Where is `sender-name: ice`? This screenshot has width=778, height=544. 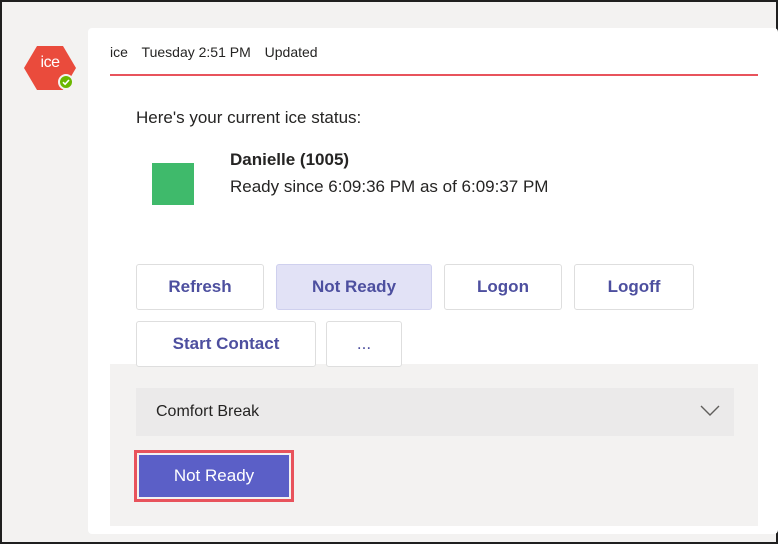 sender-name: ice is located at coordinates (119, 52).